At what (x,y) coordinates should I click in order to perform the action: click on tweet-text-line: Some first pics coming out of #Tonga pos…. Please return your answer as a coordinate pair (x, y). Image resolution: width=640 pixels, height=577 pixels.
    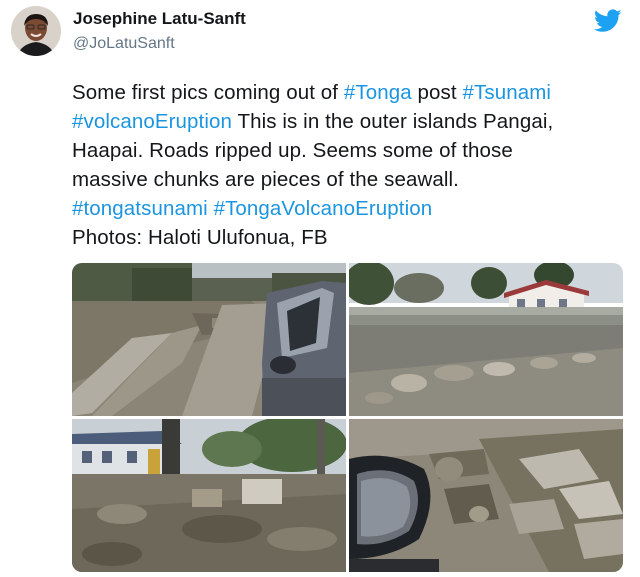
    Looking at the image, I should click on (352, 92).